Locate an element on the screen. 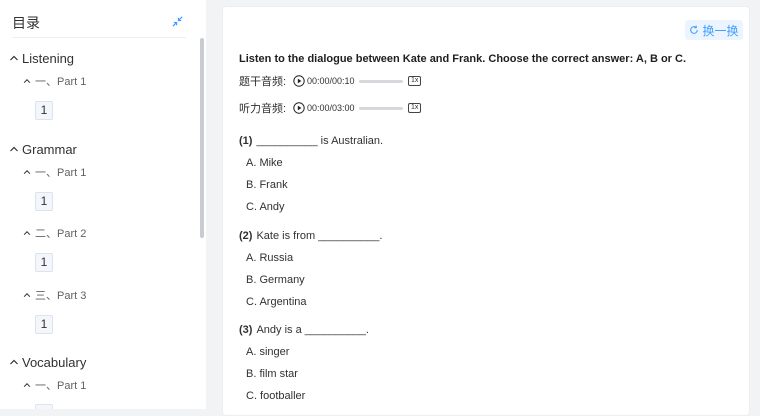 The width and height of the screenshot is (760, 416). audio-player: 00:00/00:10 1x is located at coordinates (357, 81).